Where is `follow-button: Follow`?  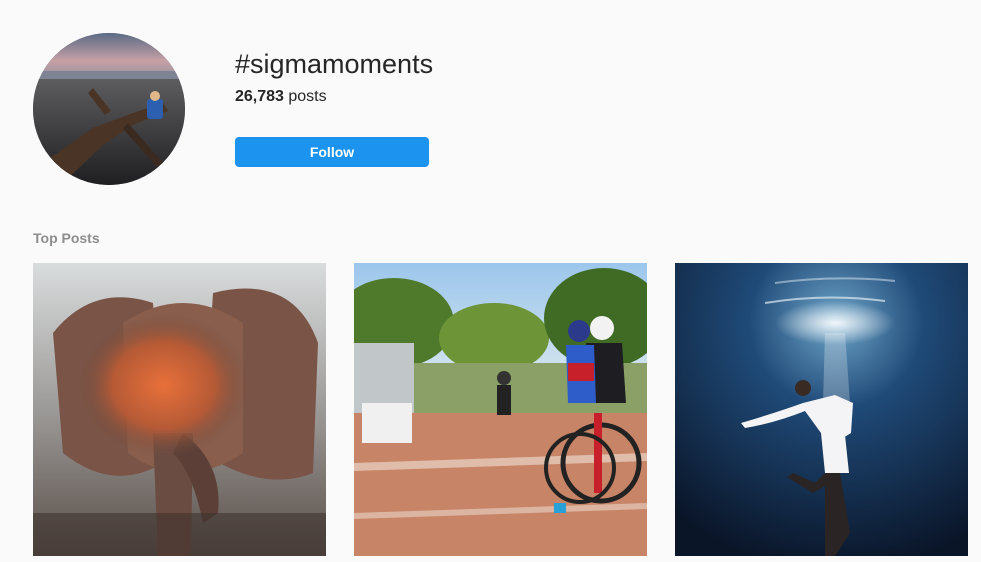
follow-button: Follow is located at coordinates (332, 152).